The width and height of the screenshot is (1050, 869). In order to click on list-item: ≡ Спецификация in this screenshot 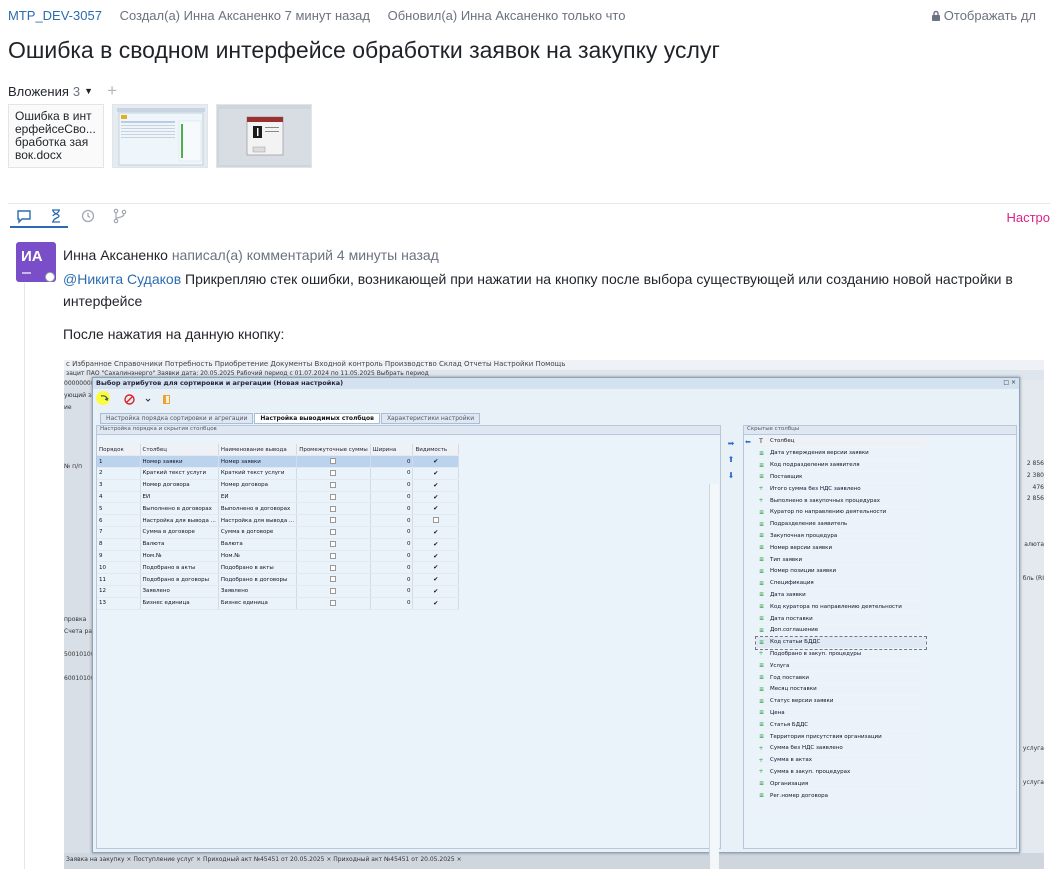, I will do `click(841, 584)`.